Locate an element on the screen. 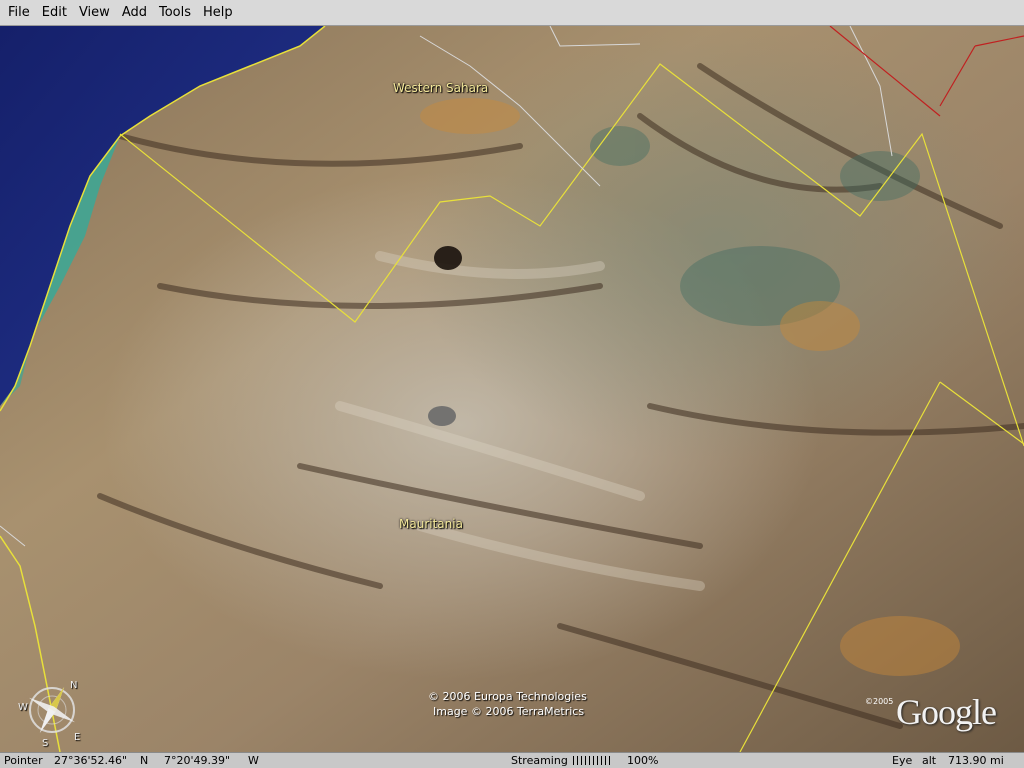 The image size is (1024, 768). google-copyright-year: ©2005 is located at coordinates (879, 701).